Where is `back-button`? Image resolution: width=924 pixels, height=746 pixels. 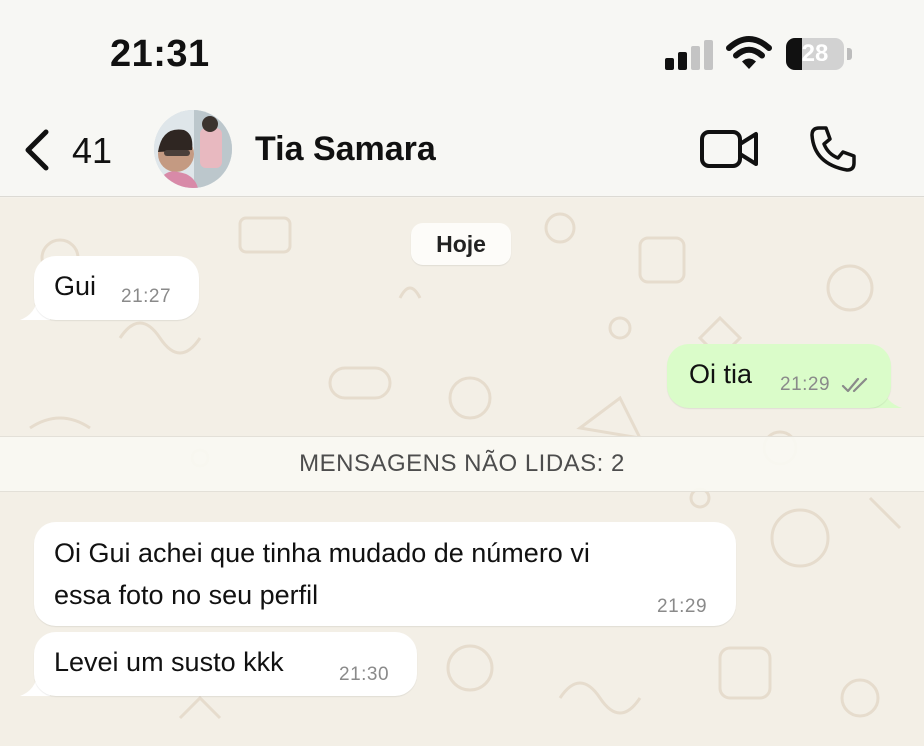 back-button is located at coordinates (38, 150).